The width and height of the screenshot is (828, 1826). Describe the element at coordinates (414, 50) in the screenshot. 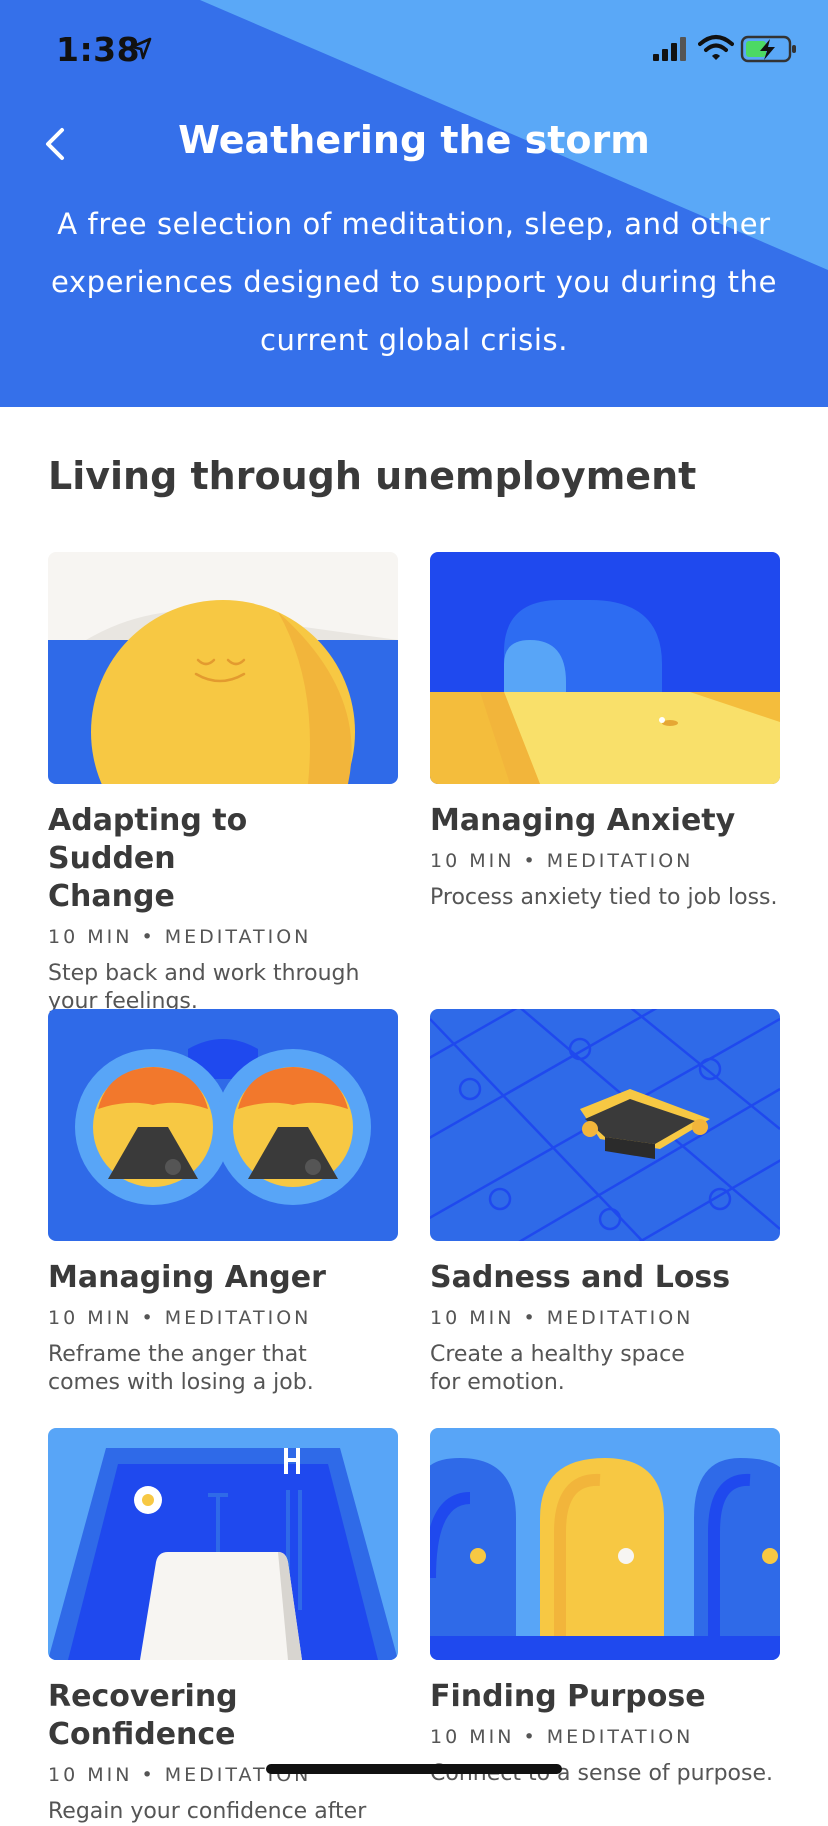

I see `status-bar: 1:38` at that location.